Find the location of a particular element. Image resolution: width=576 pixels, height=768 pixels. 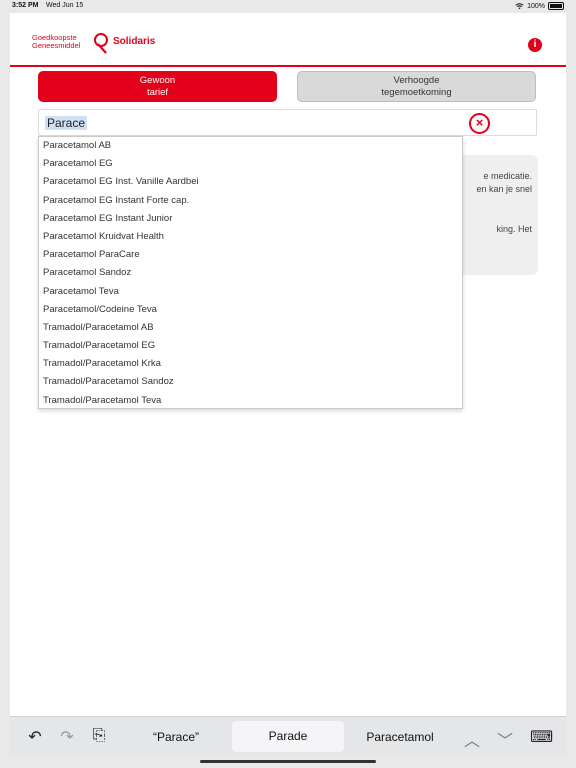

list-item: Paracetamol ParaCare is located at coordinates (250, 255).